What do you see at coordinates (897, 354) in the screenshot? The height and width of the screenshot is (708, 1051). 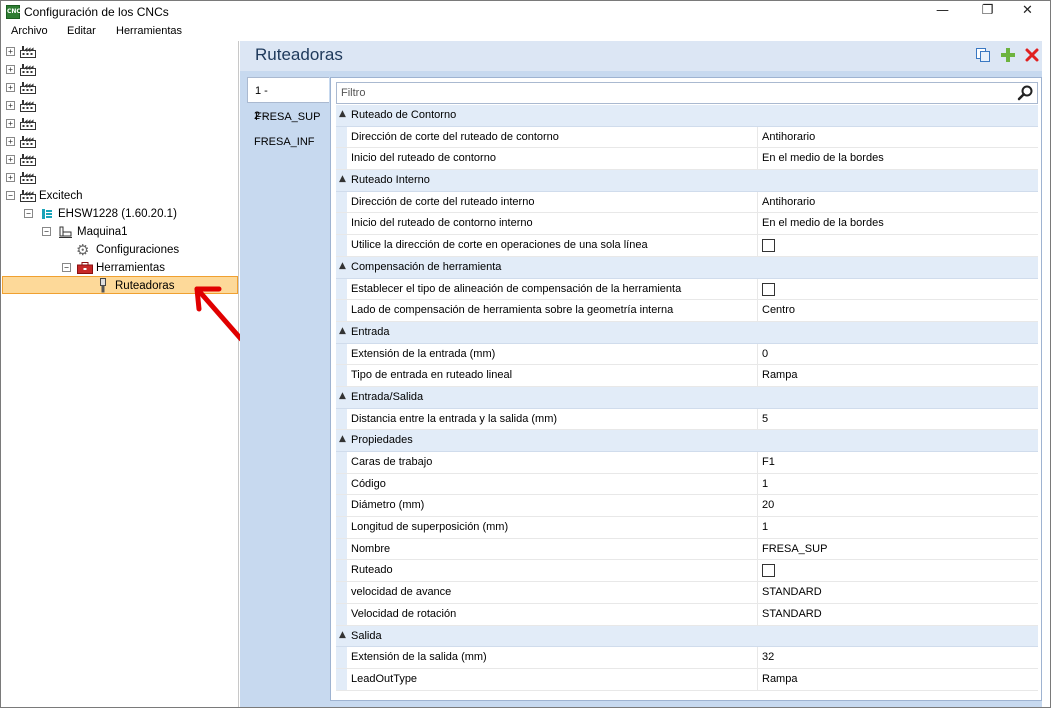 I see `property-value-cell: 0` at bounding box center [897, 354].